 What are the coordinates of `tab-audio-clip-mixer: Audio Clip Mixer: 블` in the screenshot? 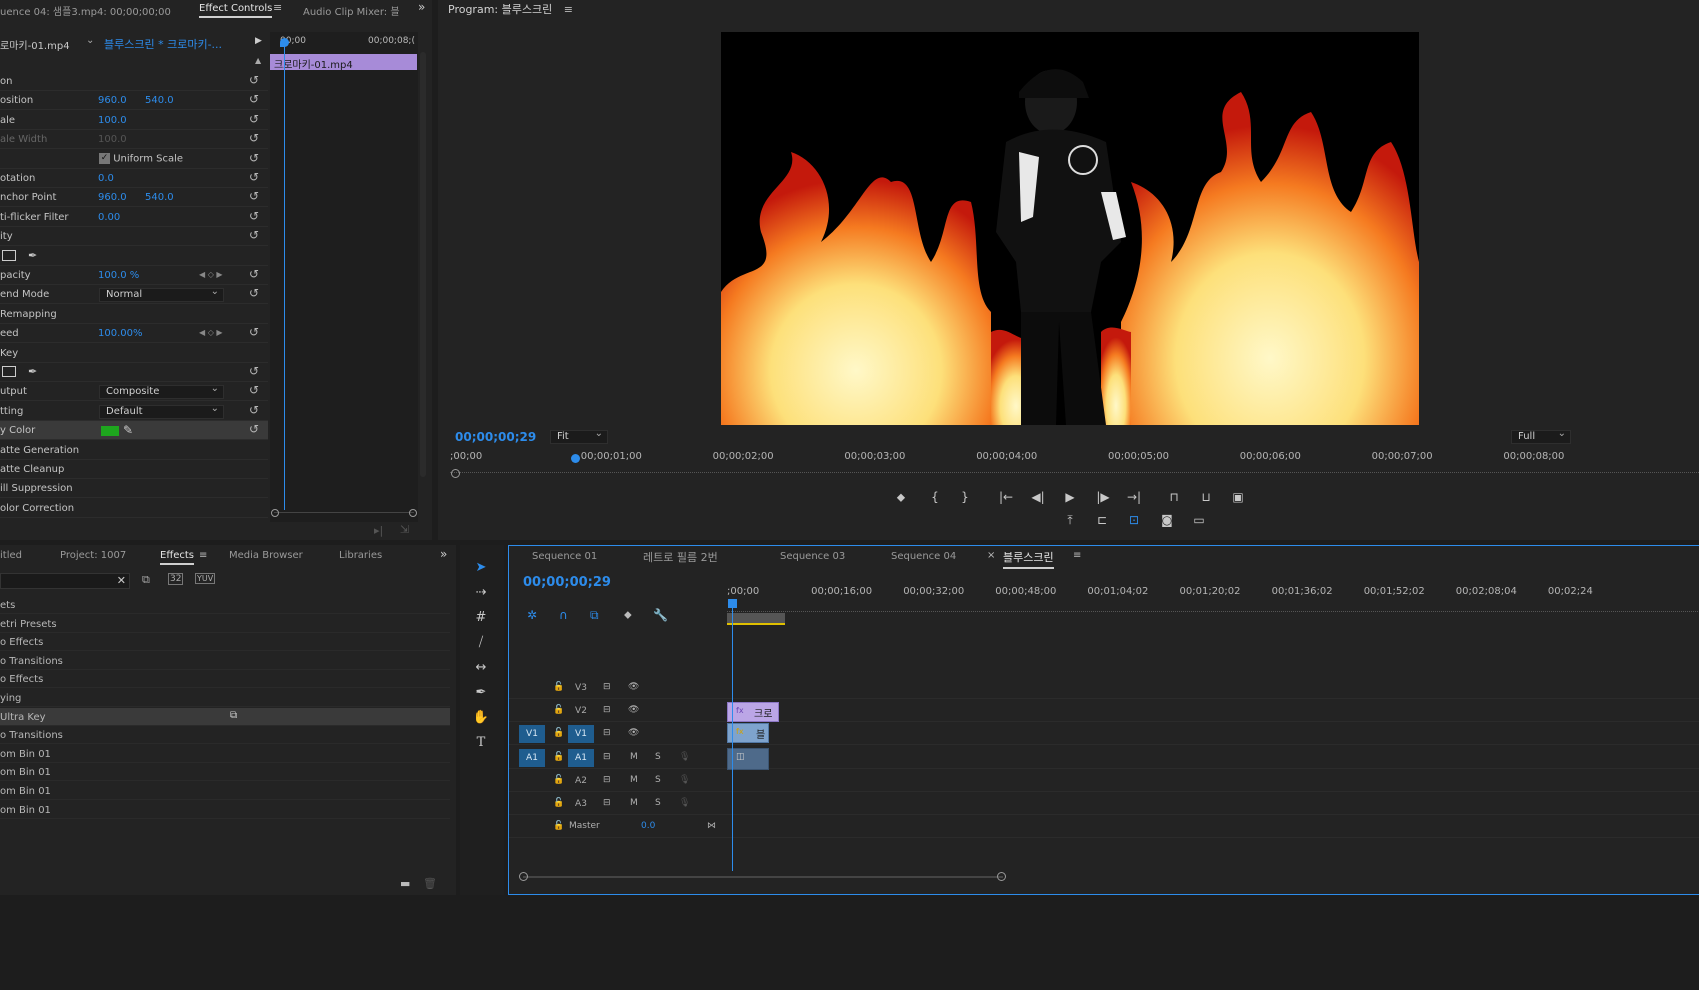 It's located at (351, 10).